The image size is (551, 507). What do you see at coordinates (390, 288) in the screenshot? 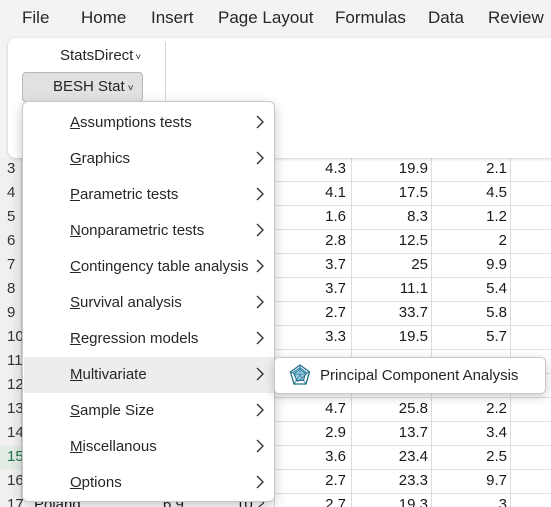
I see `table-cell: 11.1` at bounding box center [390, 288].